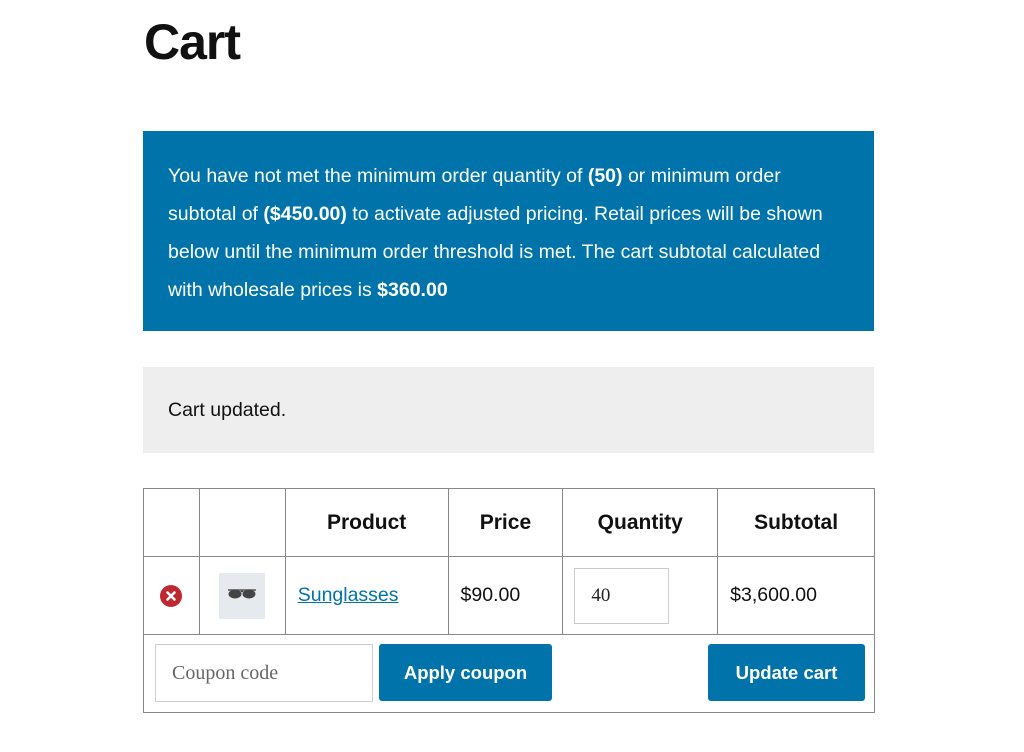  I want to click on header-product: Product, so click(366, 522).